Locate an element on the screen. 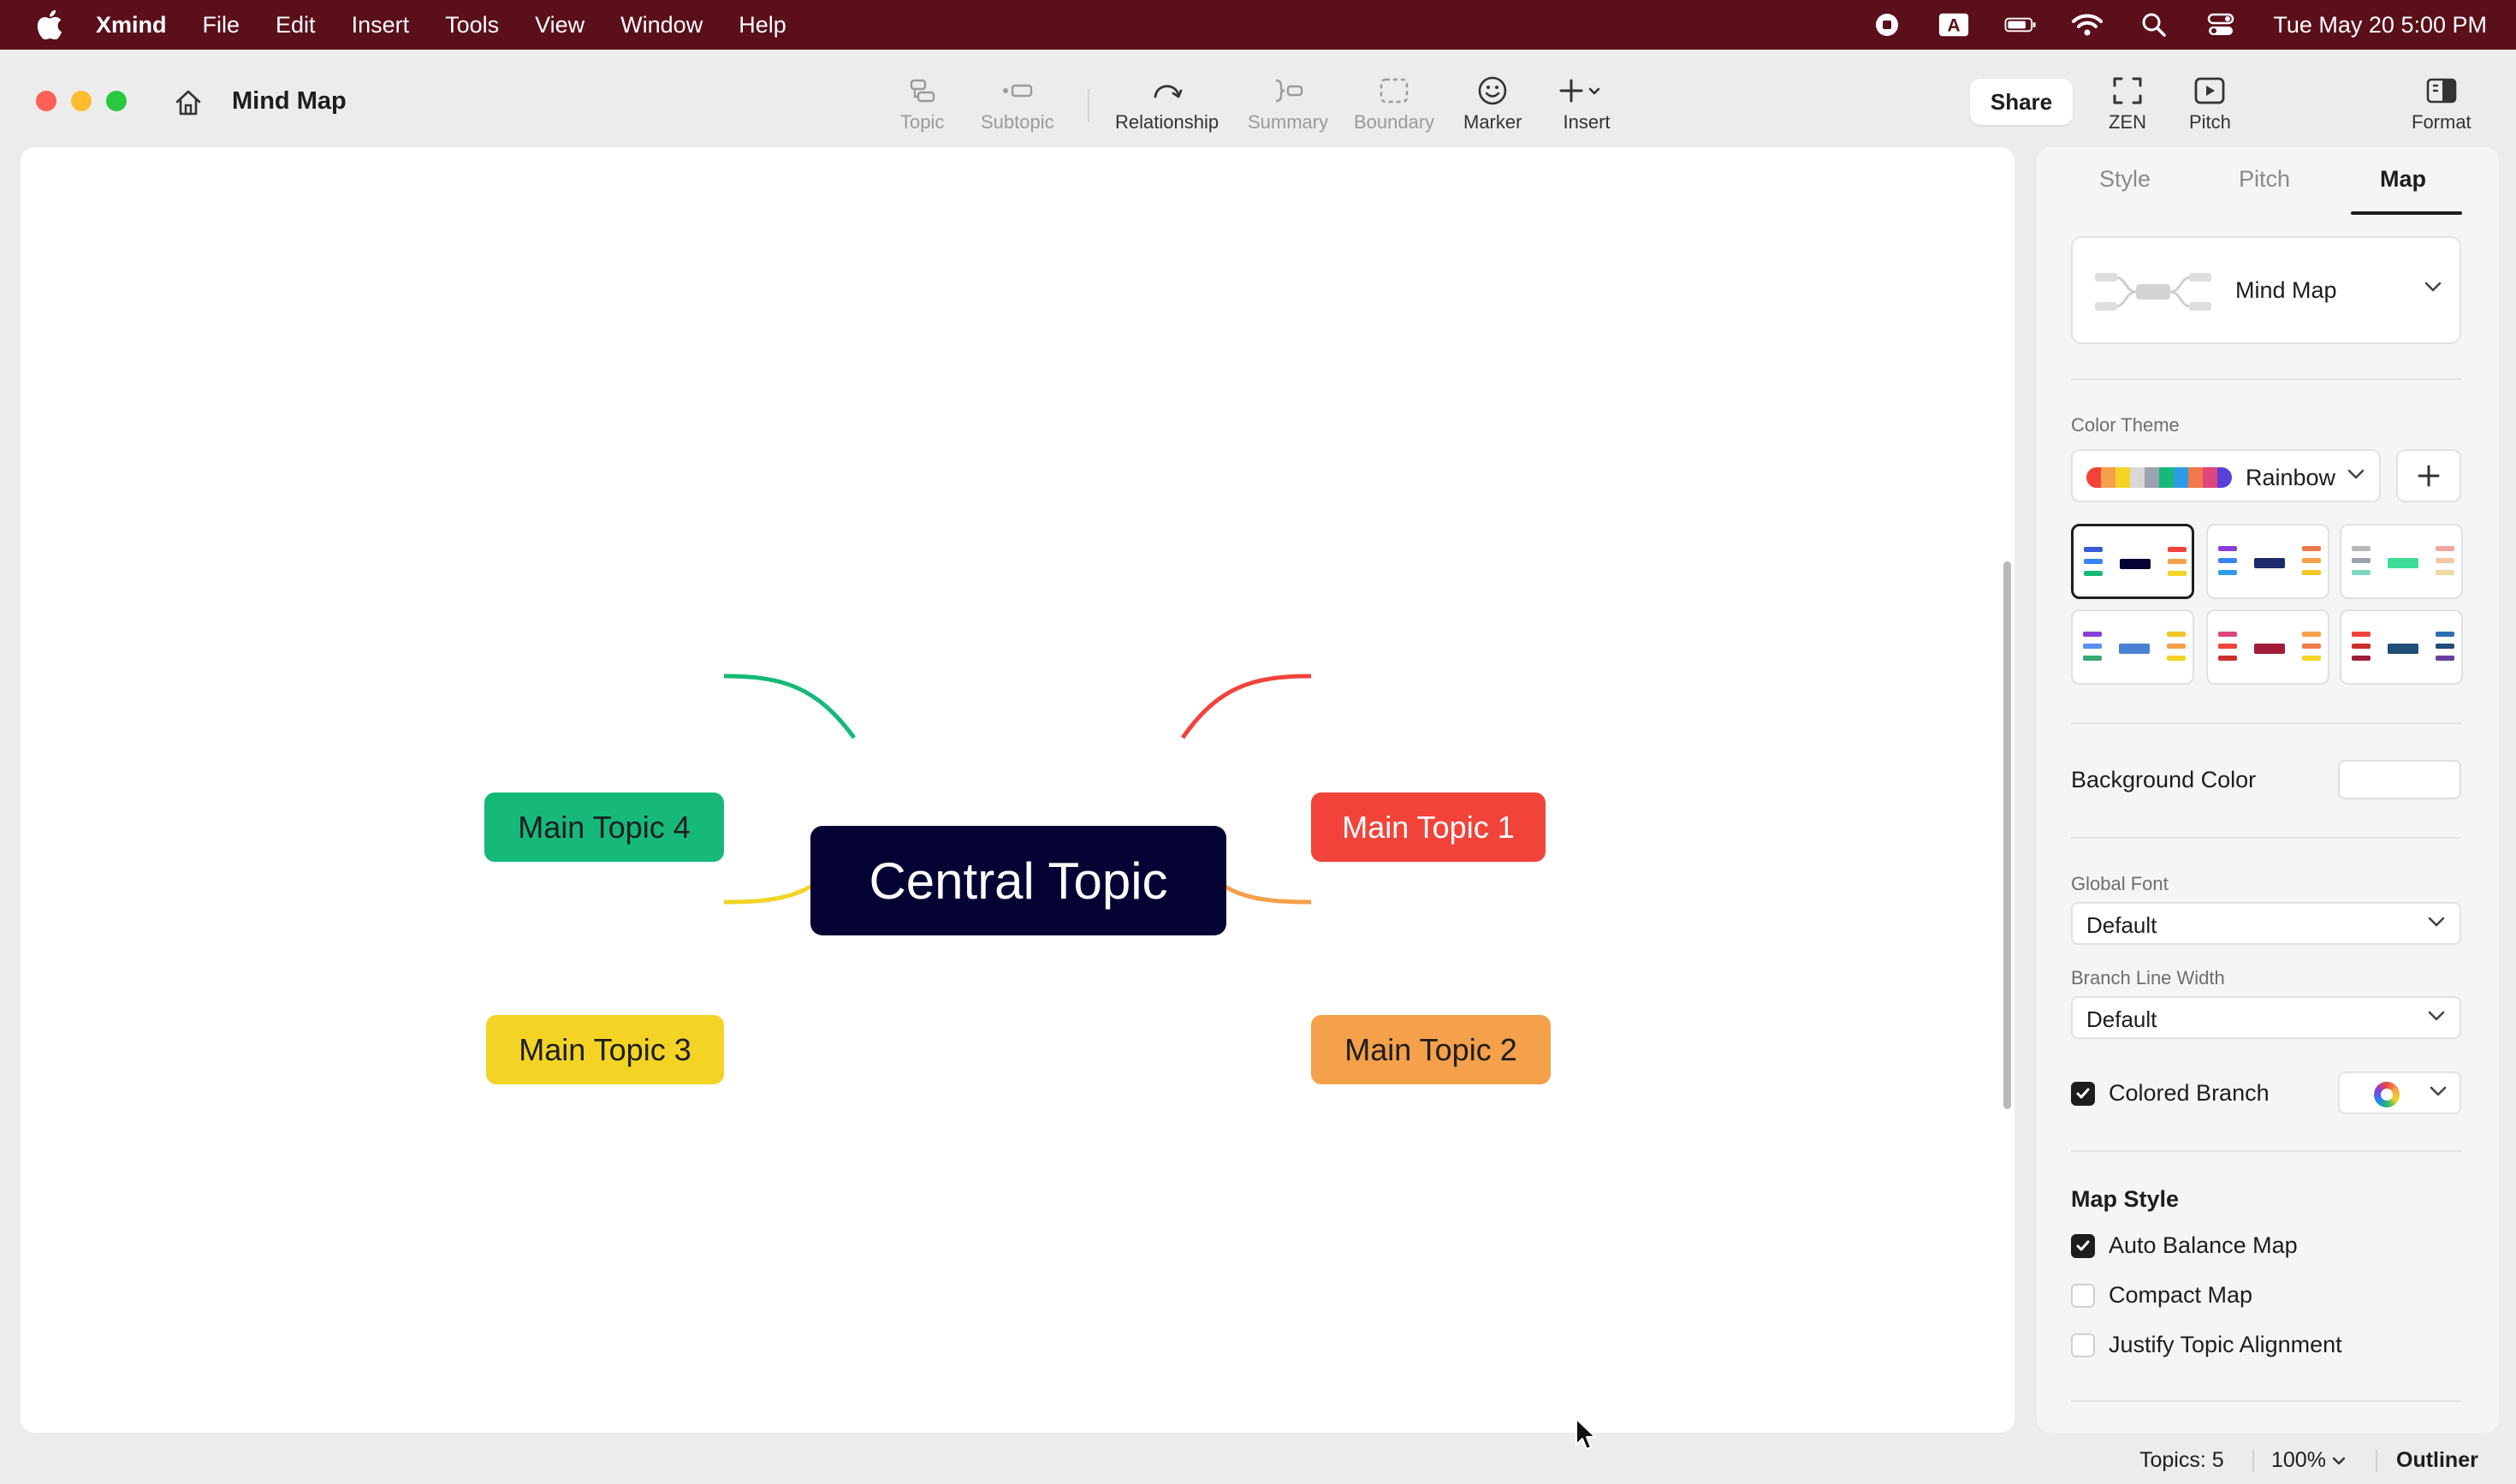 The image size is (2516, 1484). main-topic-2: Main Topic 2 is located at coordinates (1431, 1050).